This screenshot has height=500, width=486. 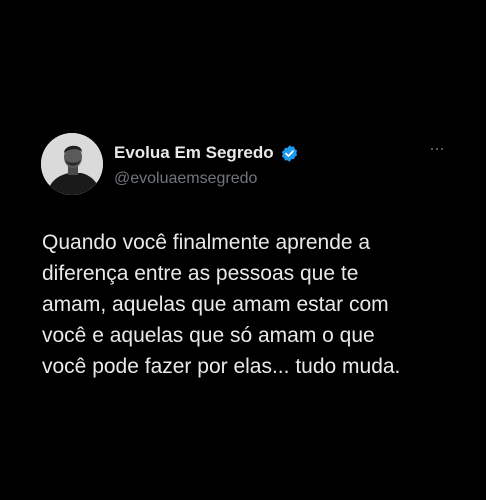 What do you see at coordinates (215, 304) in the screenshot?
I see `tweet-text-line: amam, aquelas que amam estar com` at bounding box center [215, 304].